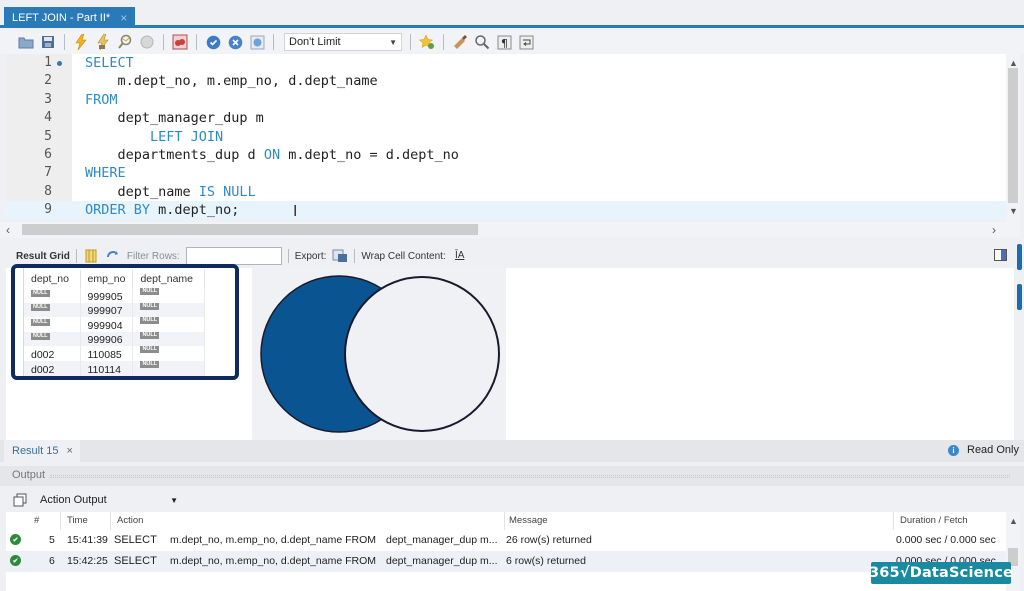  I want to click on explain-icon, so click(125, 42).